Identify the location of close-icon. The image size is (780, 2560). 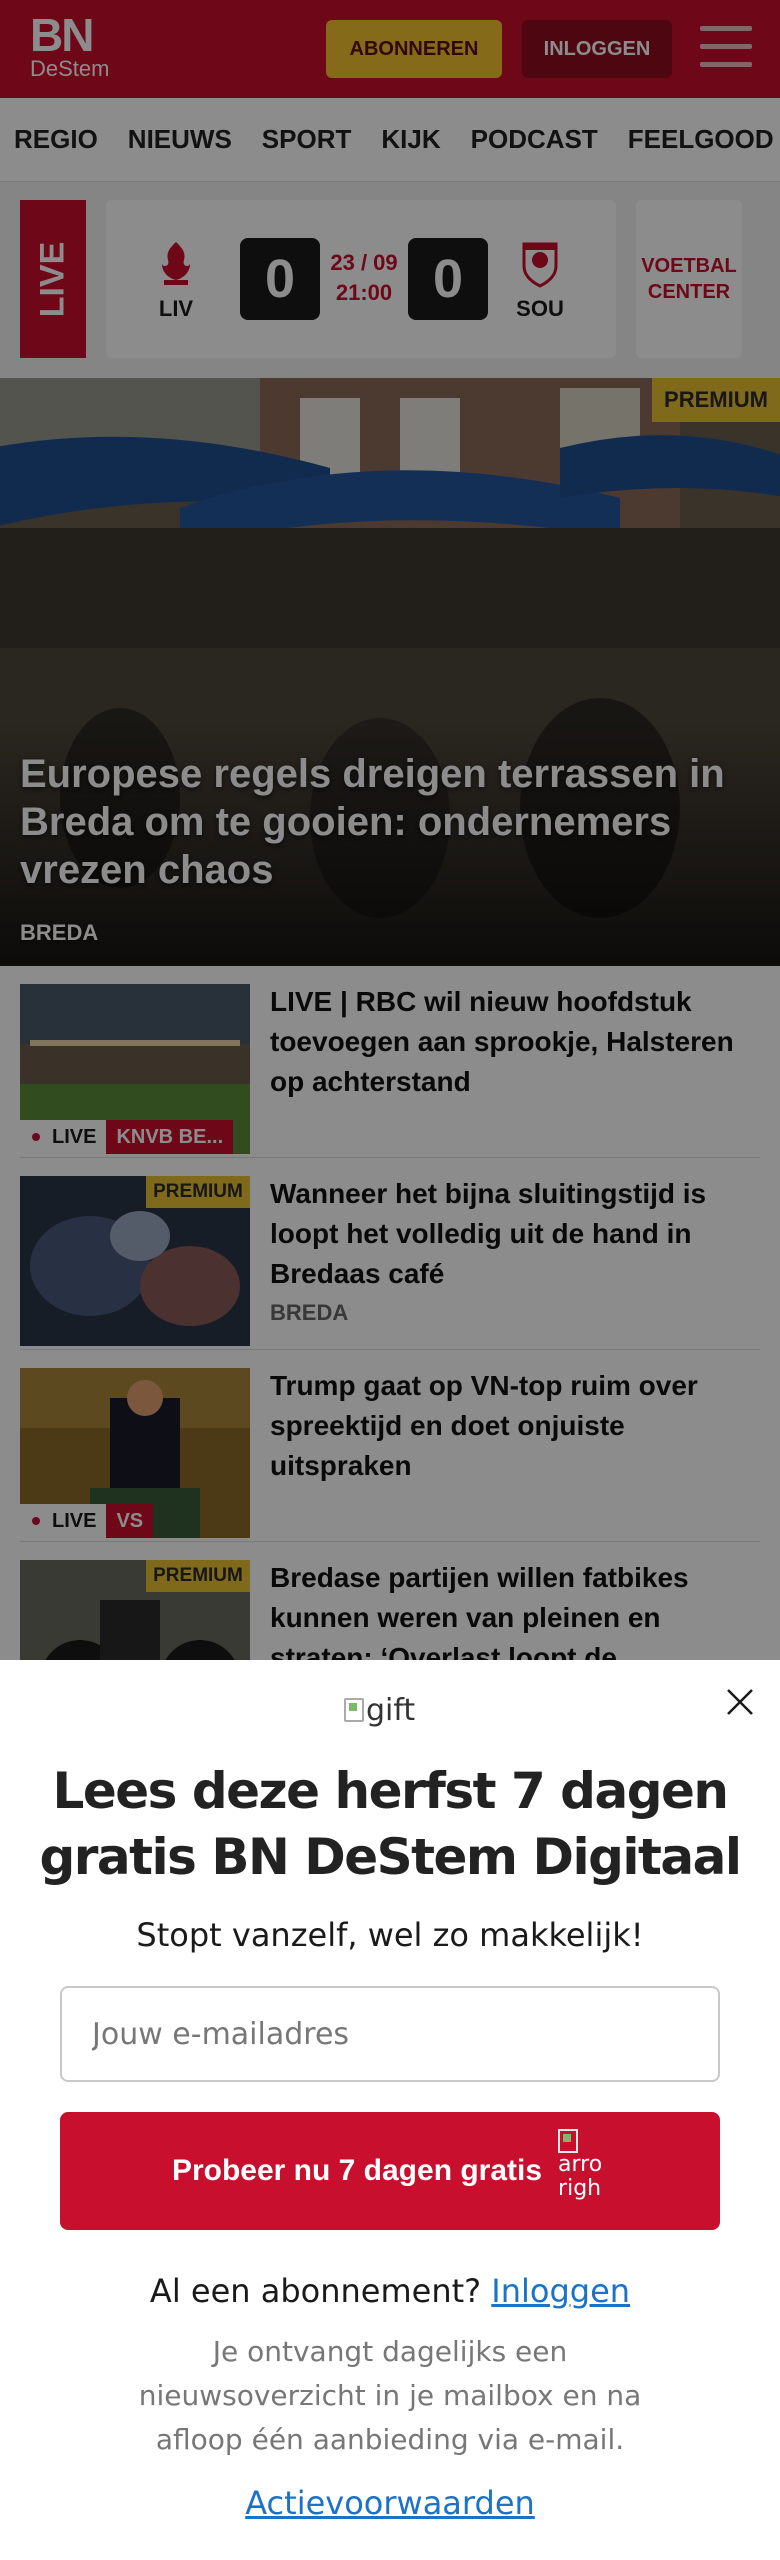
(740, 1702).